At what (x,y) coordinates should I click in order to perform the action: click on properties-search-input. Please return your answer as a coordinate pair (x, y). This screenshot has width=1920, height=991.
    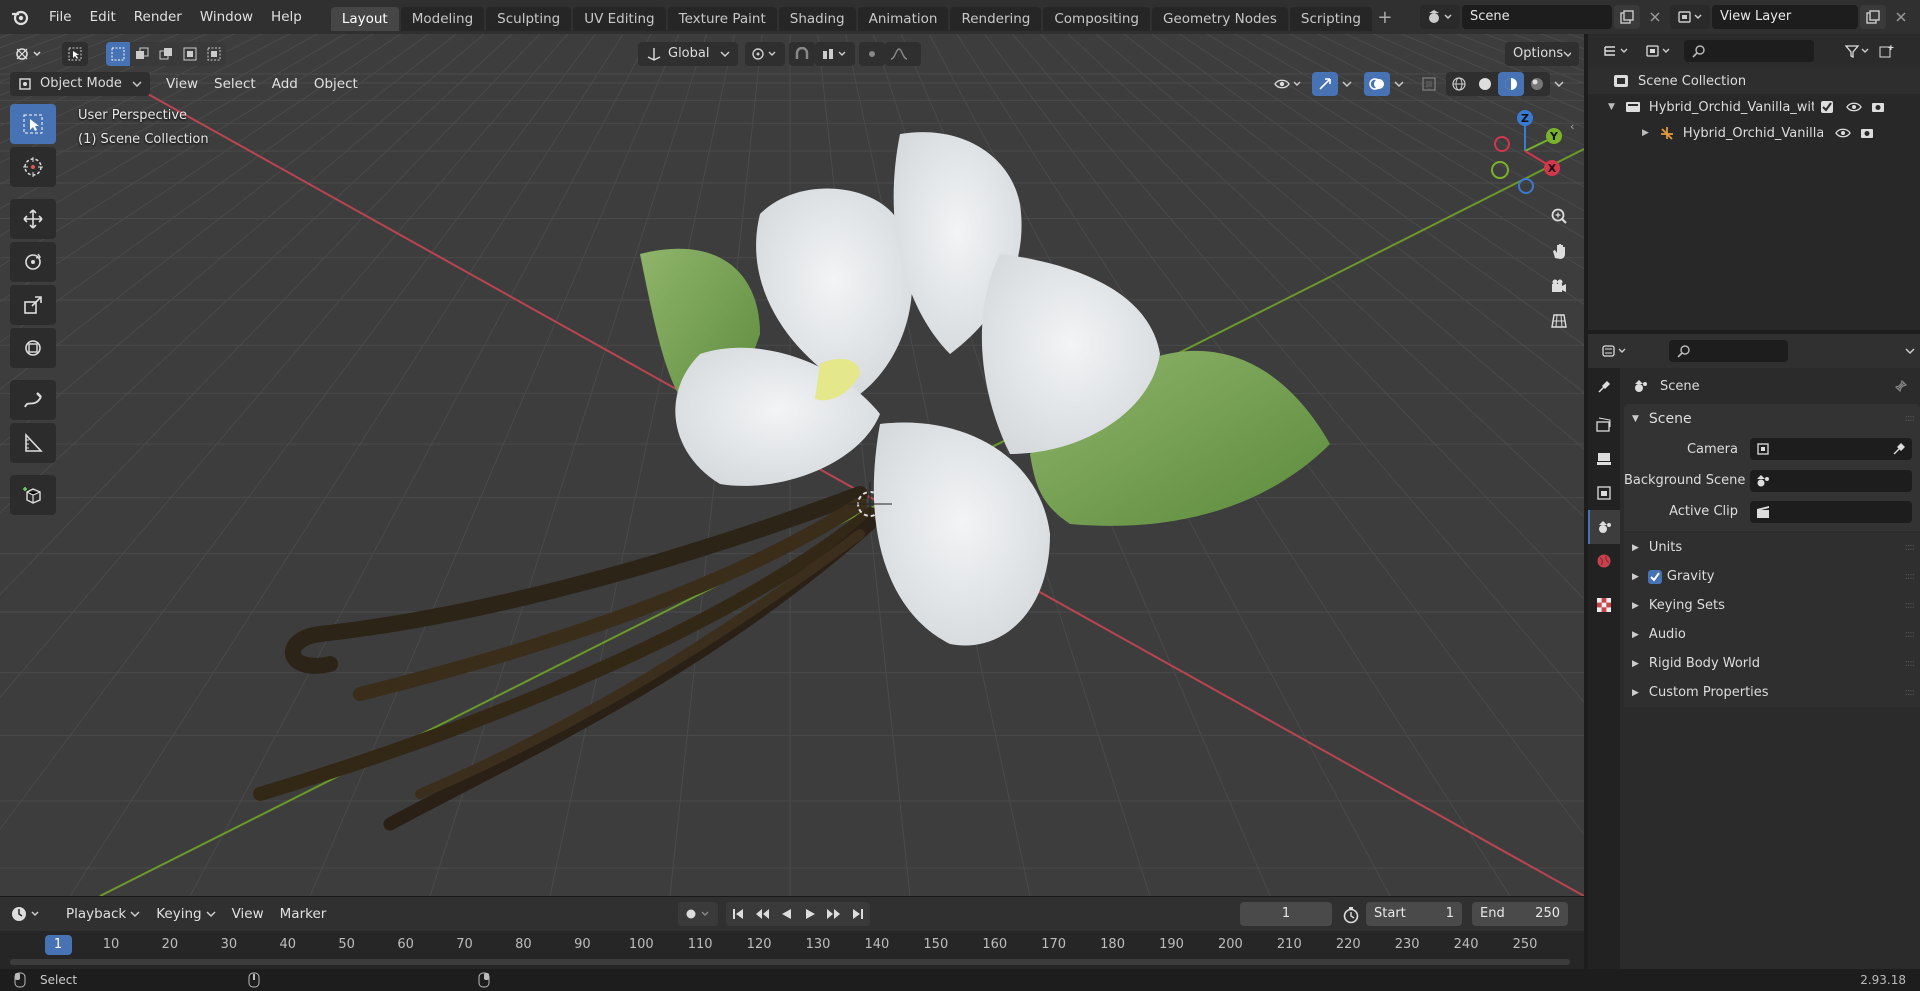
    Looking at the image, I should click on (1728, 351).